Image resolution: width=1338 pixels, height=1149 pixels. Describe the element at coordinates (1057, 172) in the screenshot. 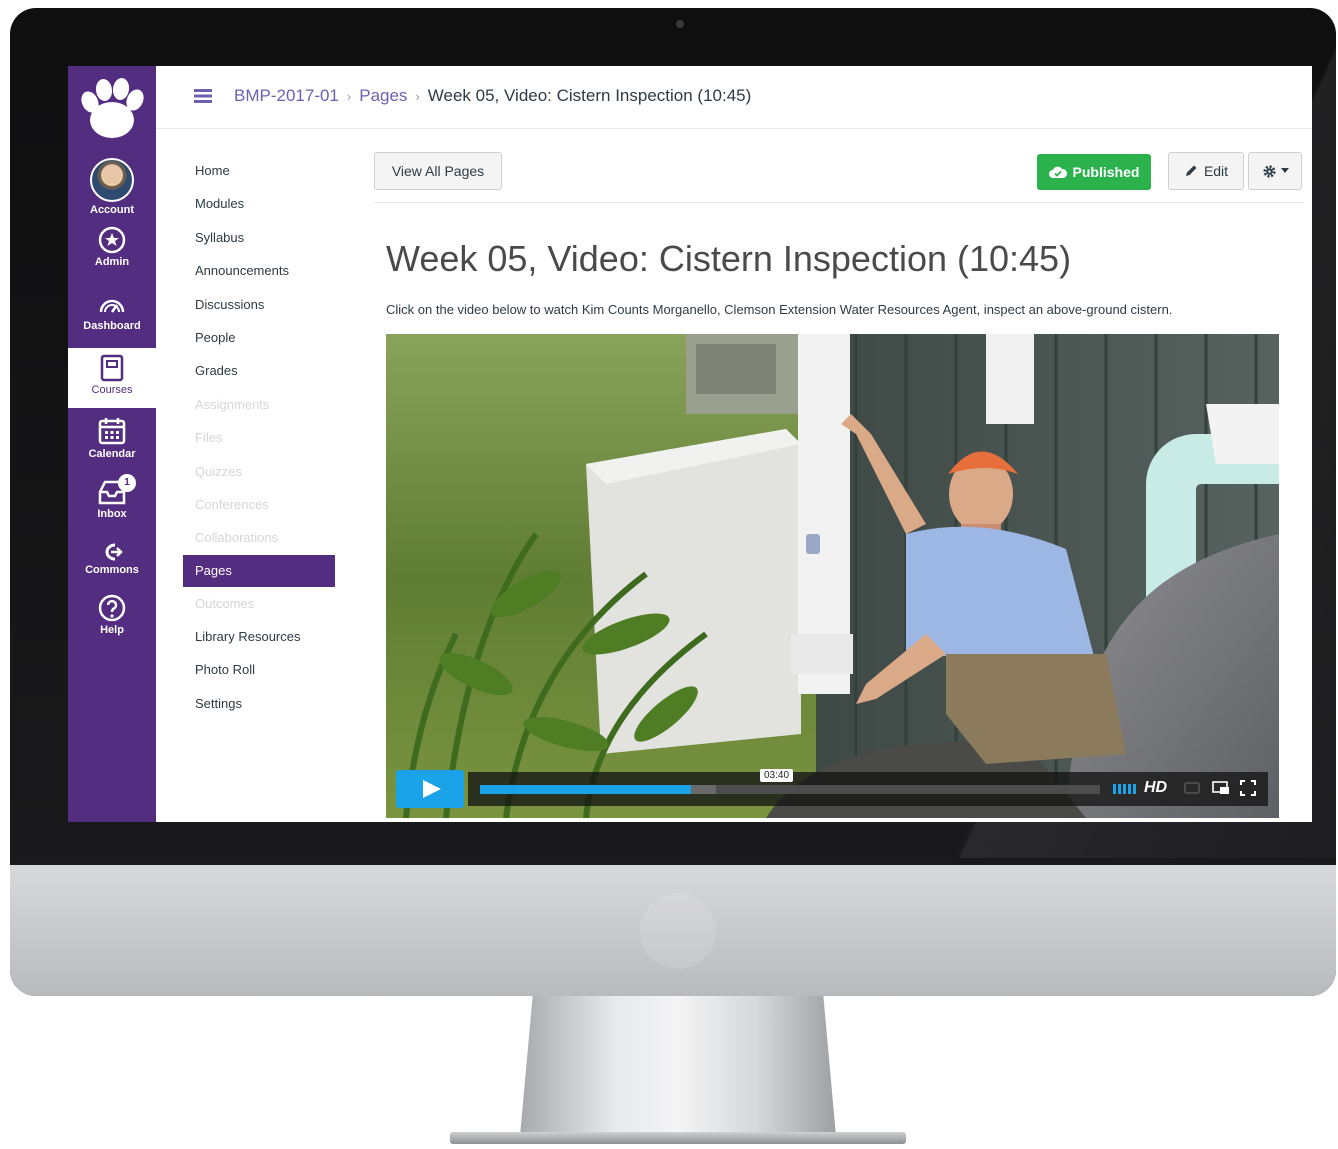

I see `cloud-check-icon` at that location.